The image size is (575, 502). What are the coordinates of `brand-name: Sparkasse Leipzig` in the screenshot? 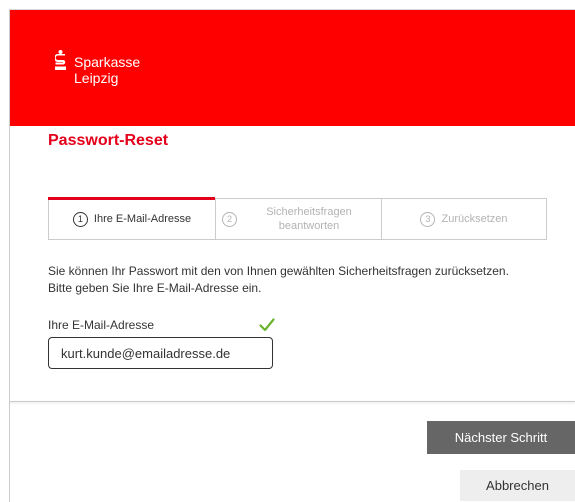 It's located at (107, 70).